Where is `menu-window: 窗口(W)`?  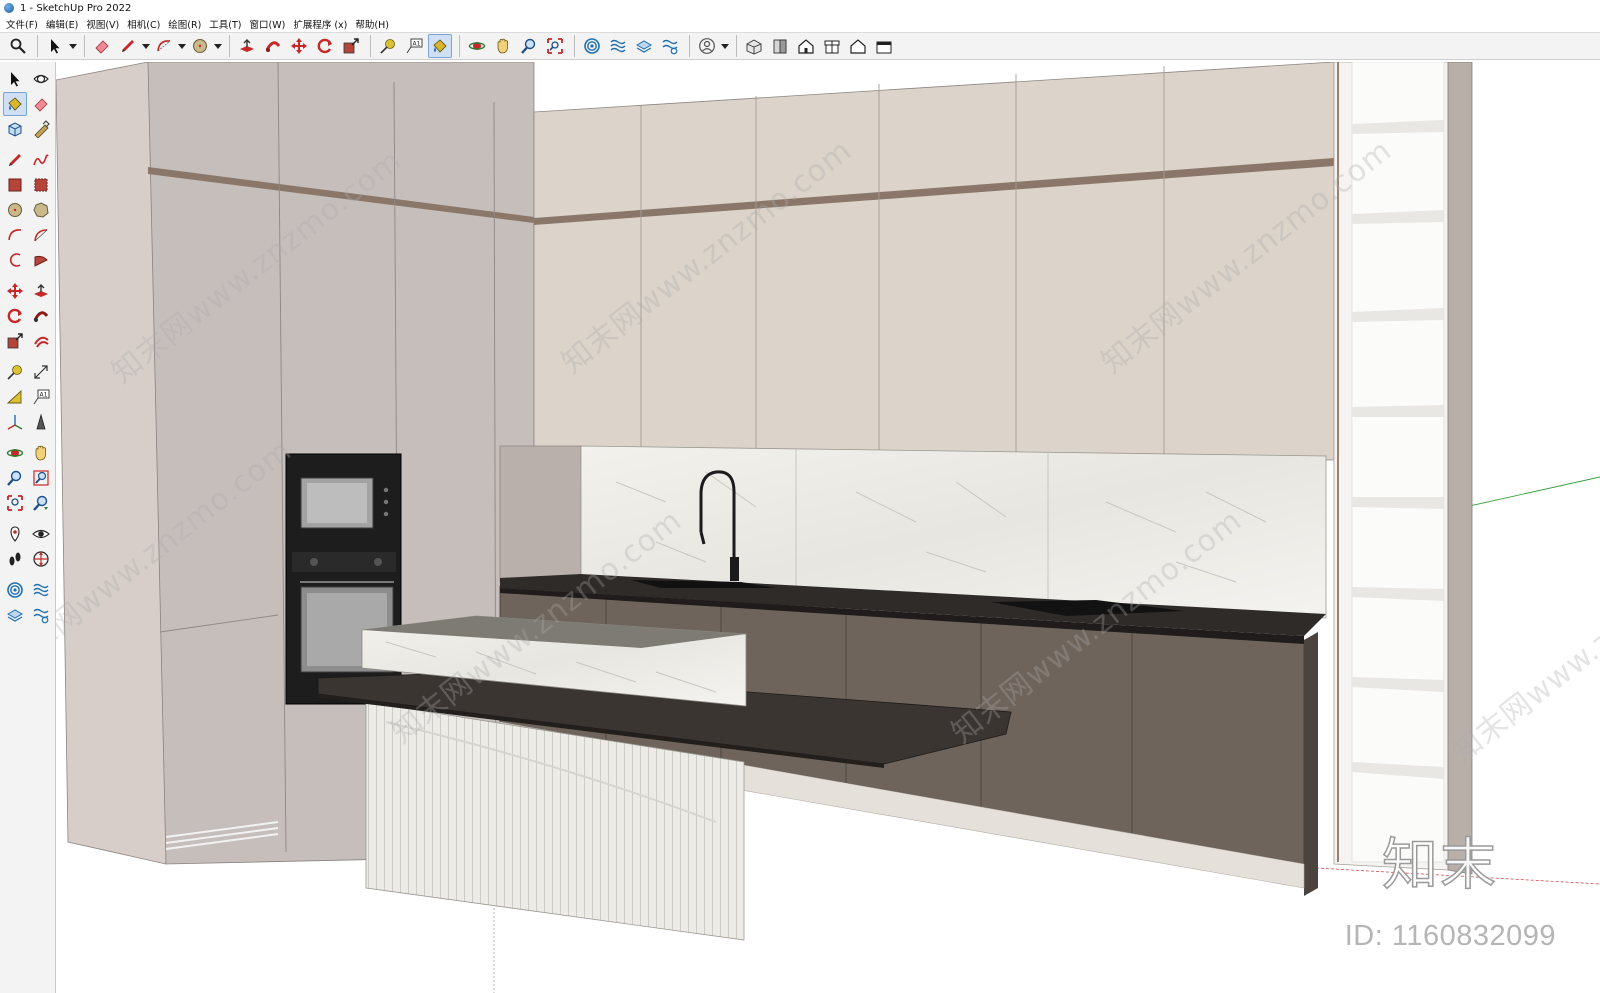
menu-window: 窗口(W) is located at coordinates (270, 24).